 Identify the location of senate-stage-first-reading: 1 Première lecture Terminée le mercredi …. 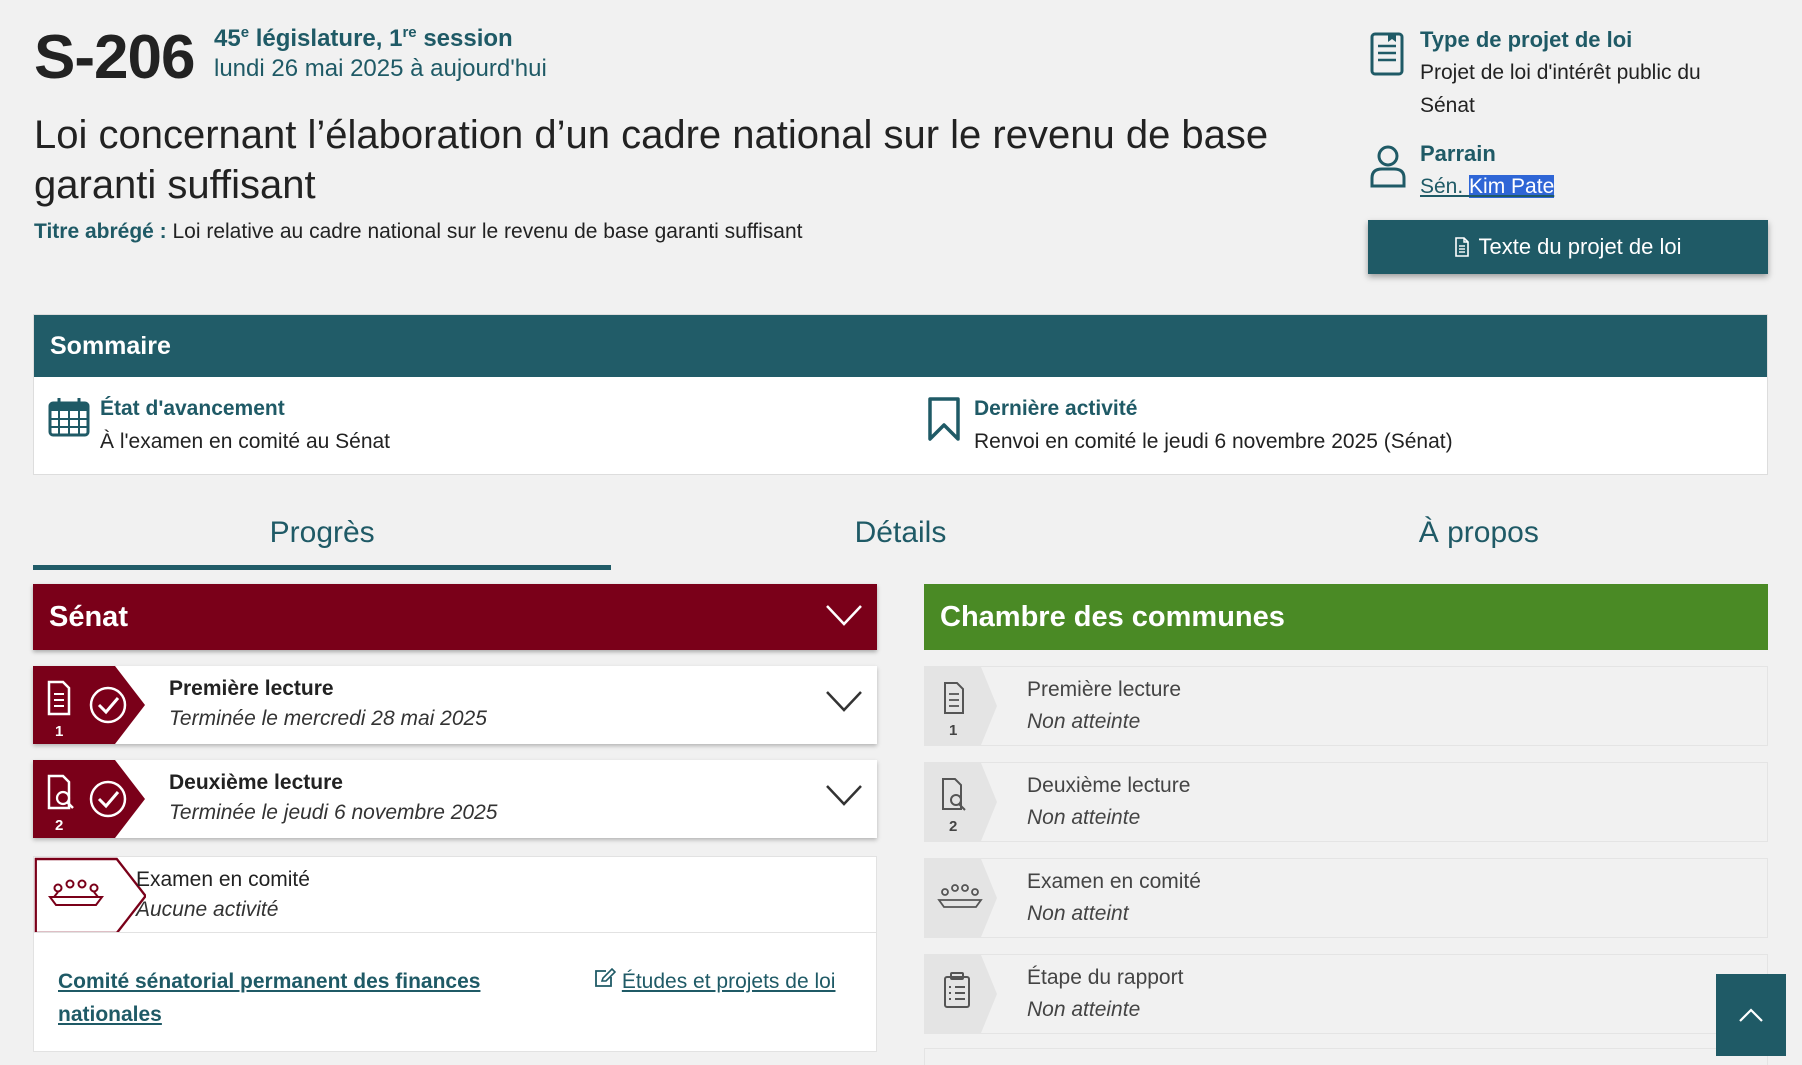
(455, 705).